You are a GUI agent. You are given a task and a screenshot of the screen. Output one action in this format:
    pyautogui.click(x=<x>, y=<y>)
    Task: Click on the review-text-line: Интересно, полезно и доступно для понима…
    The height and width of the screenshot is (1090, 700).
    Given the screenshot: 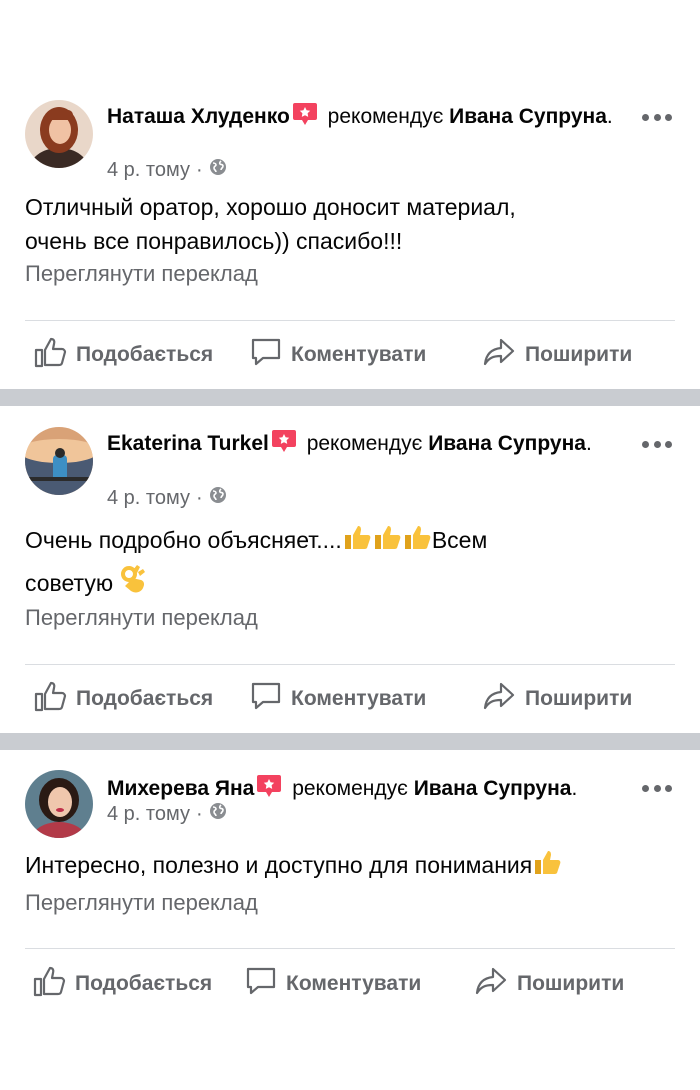 What is the action you would take?
    pyautogui.click(x=350, y=866)
    